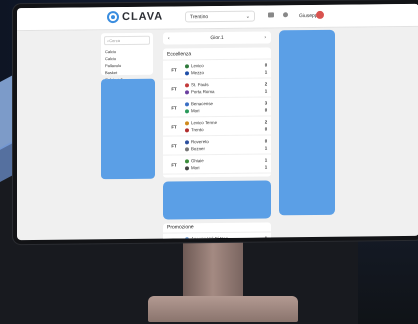 This screenshot has width=418, height=324. I want to click on match-row: FT Ghiaie Mori 1 1, so click(217, 164).